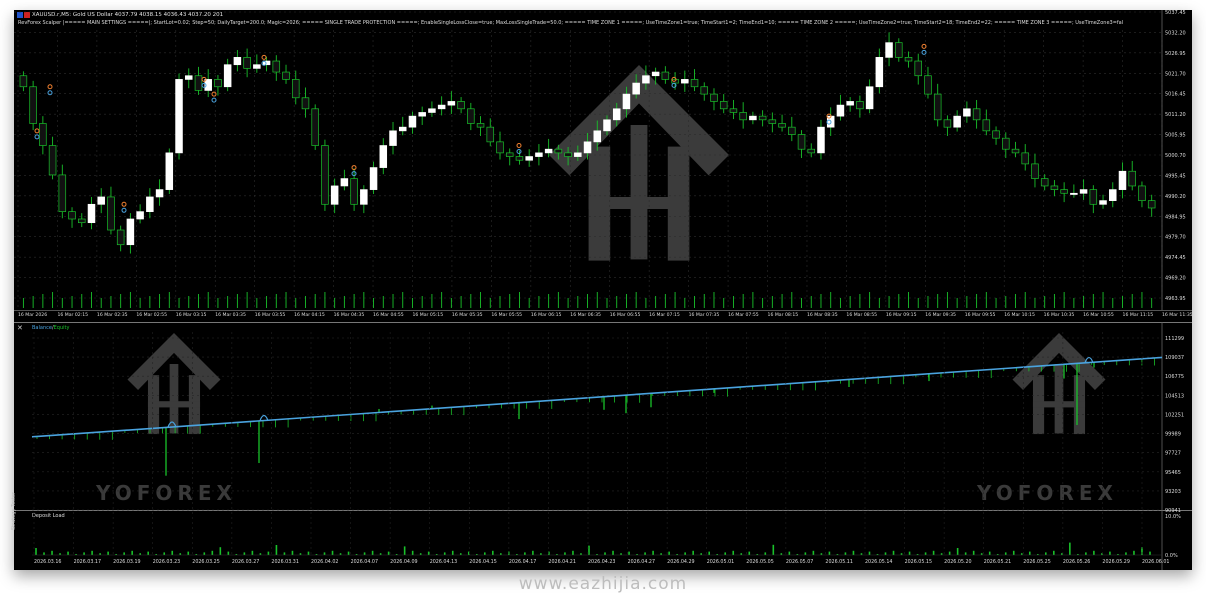 The width and height of the screenshot is (1206, 609). I want to click on price-axis-label: 4963.95, so click(1175, 299).